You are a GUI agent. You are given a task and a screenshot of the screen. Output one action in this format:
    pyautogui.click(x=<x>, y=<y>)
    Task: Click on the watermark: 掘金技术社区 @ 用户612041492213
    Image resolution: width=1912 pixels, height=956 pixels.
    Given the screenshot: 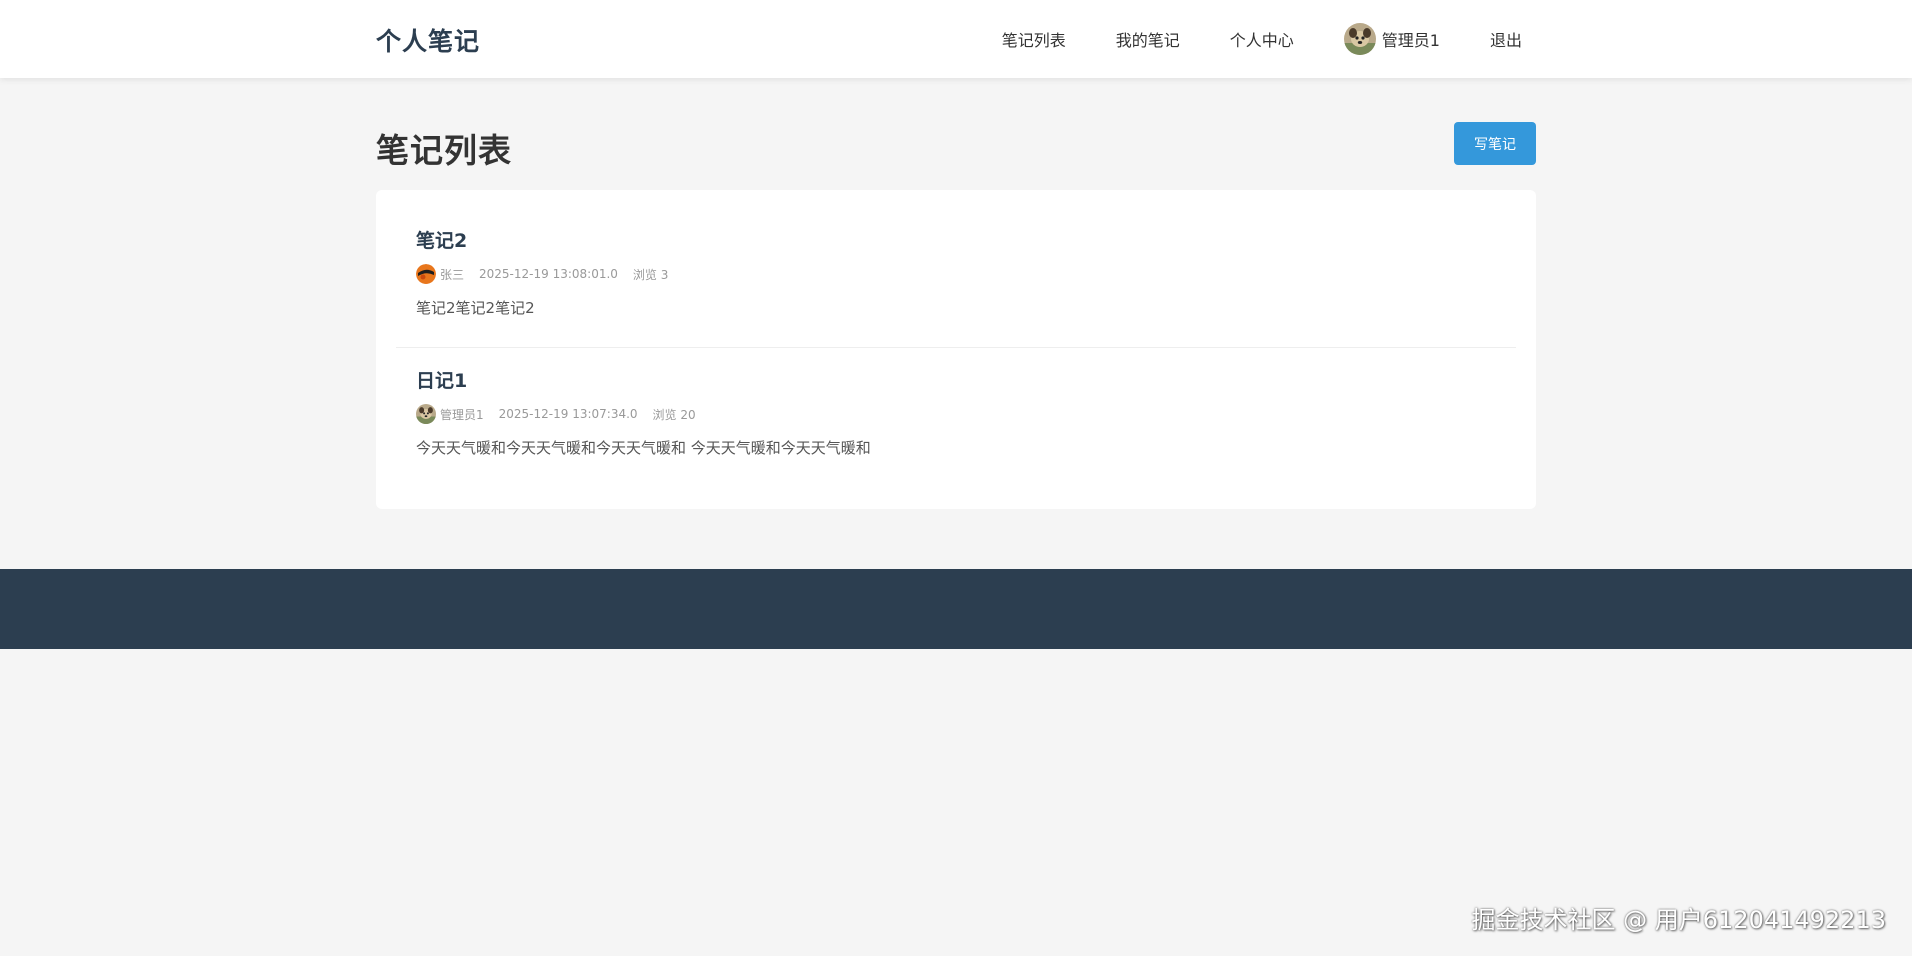 What is the action you would take?
    pyautogui.click(x=1679, y=920)
    